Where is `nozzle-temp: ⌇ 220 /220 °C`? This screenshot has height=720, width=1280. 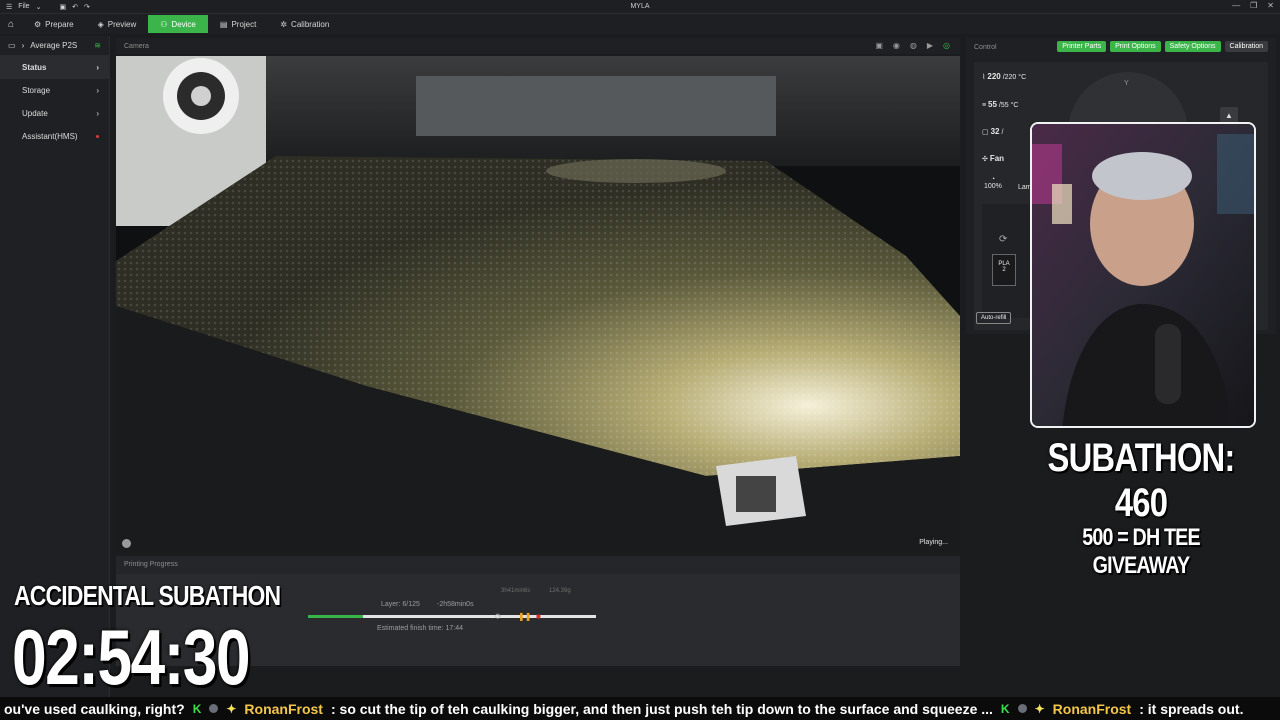 nozzle-temp: ⌇ 220 /220 °C is located at coordinates (1004, 76).